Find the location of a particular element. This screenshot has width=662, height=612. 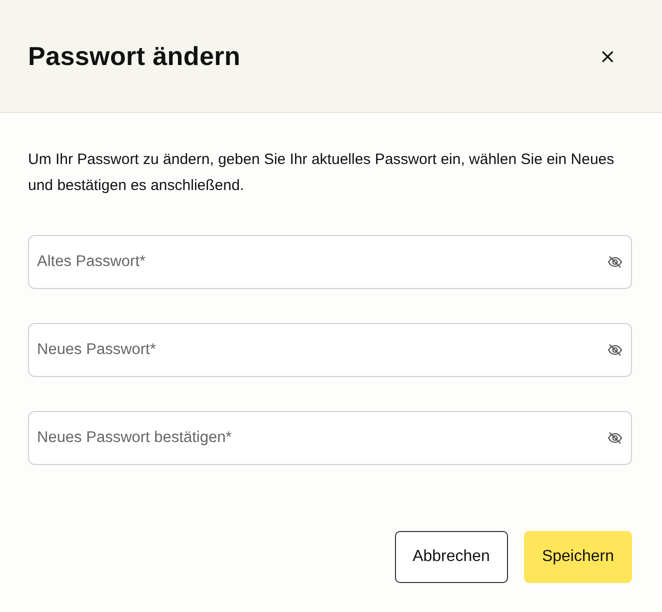

cancel-button: Abbrechen is located at coordinates (451, 557).